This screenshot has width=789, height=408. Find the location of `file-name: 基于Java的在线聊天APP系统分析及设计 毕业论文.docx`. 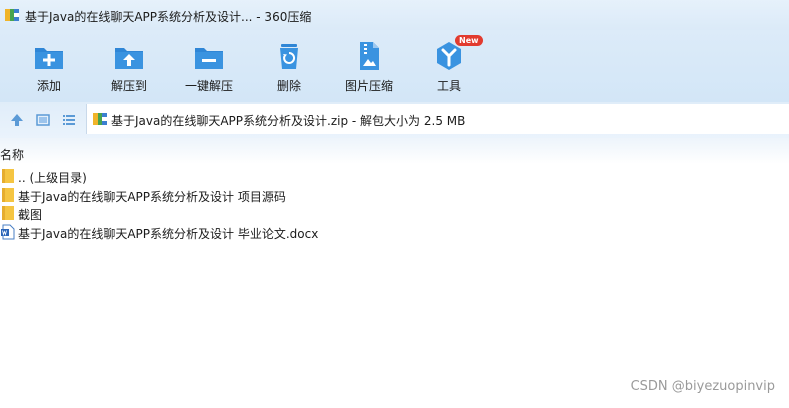

file-name: 基于Java的在线聊天APP系统分析及设计 毕业论文.docx is located at coordinates (168, 233).